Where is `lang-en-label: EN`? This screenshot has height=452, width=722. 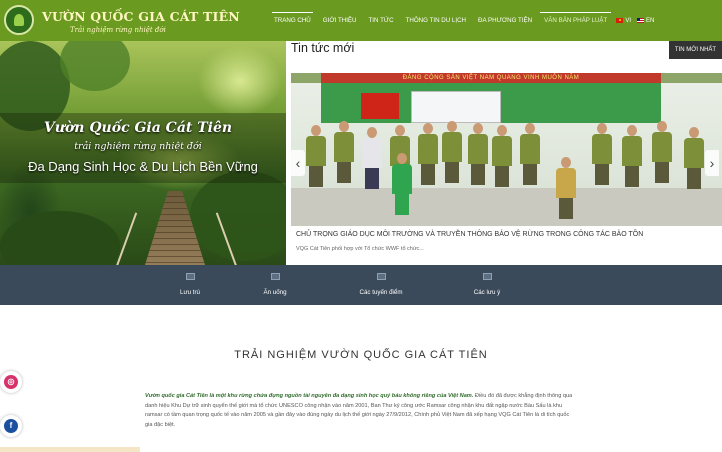 lang-en-label: EN is located at coordinates (650, 20).